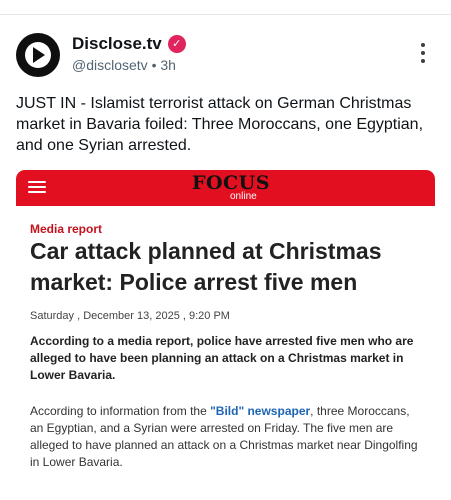 Image resolution: width=451 pixels, height=500 pixels. What do you see at coordinates (226, 55) in the screenshot?
I see `post-header: Disclose.tv ✓ @disclosetv • 3h` at bounding box center [226, 55].